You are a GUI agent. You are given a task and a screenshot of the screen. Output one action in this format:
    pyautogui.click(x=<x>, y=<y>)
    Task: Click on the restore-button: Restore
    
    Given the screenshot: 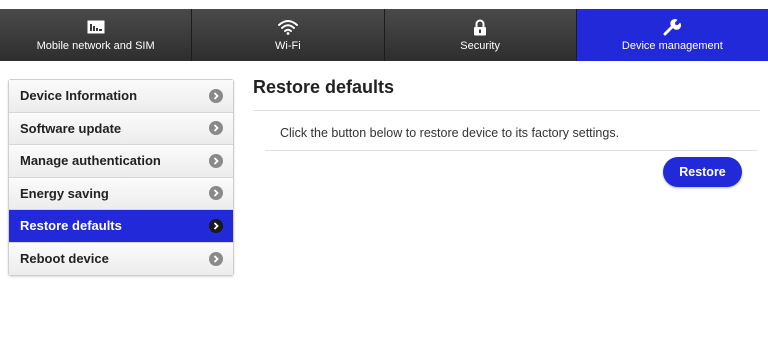 What is the action you would take?
    pyautogui.click(x=702, y=172)
    